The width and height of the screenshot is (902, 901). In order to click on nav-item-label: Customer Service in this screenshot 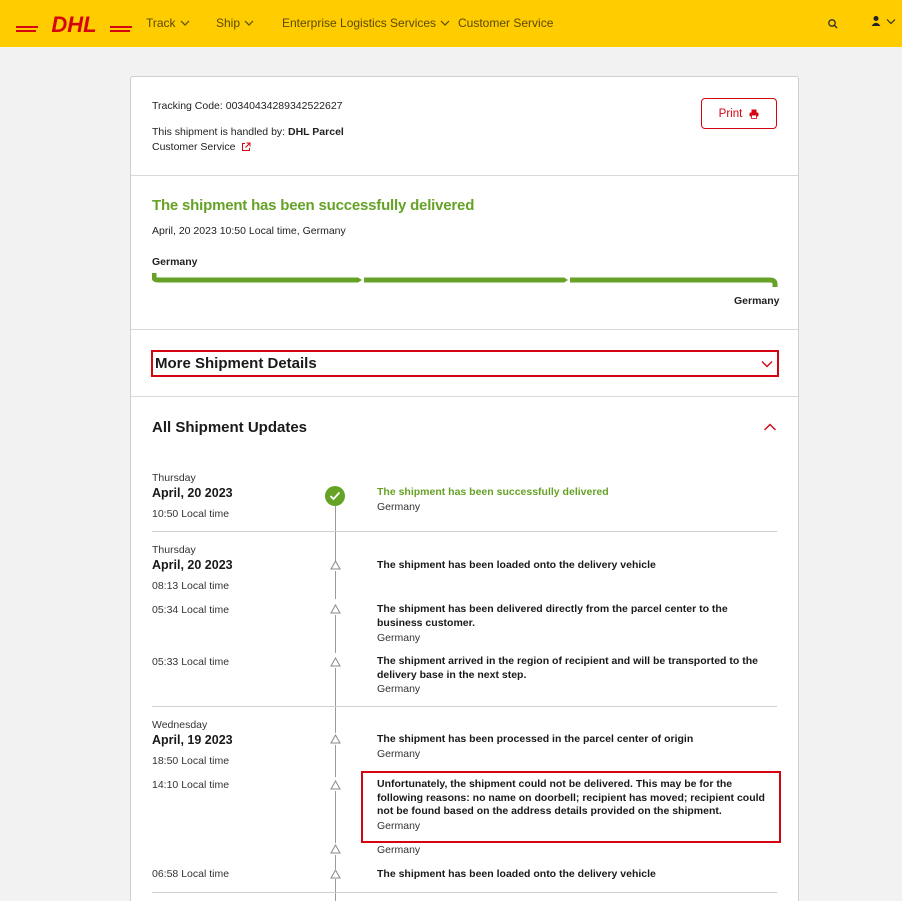, I will do `click(506, 23)`.